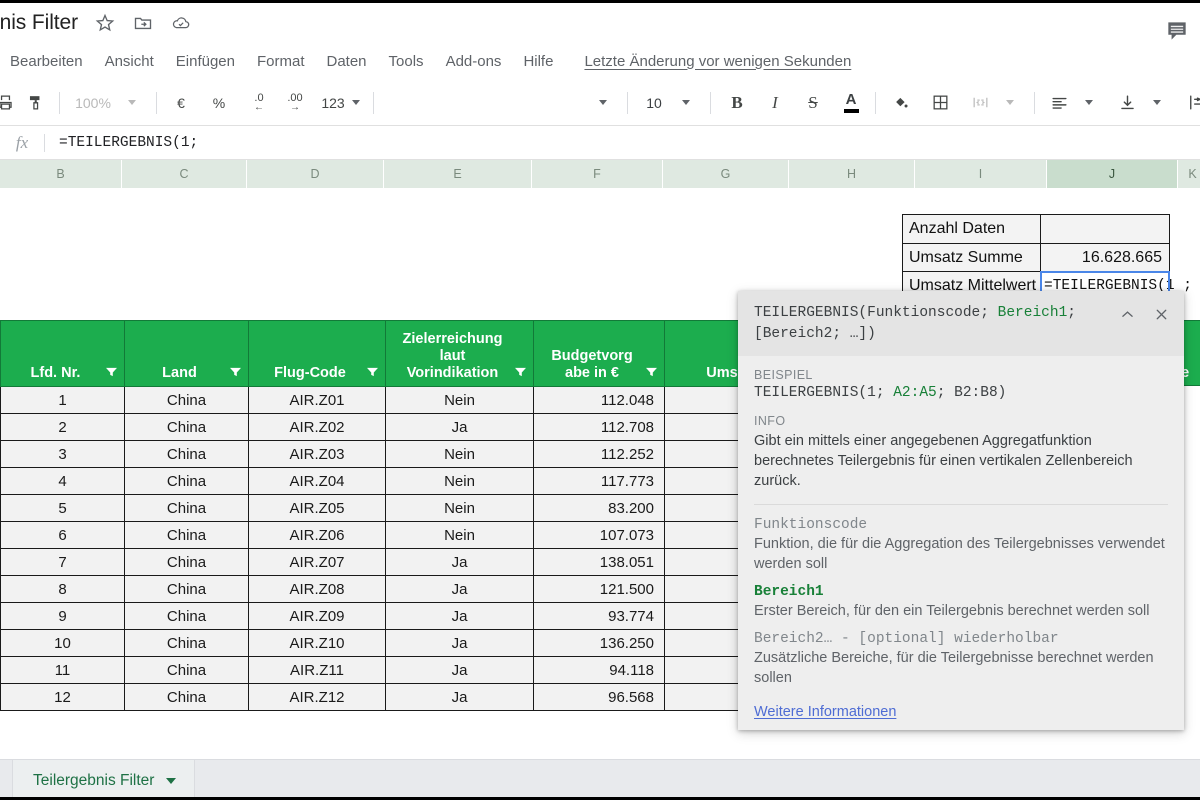  I want to click on column-header-b: B, so click(61, 174).